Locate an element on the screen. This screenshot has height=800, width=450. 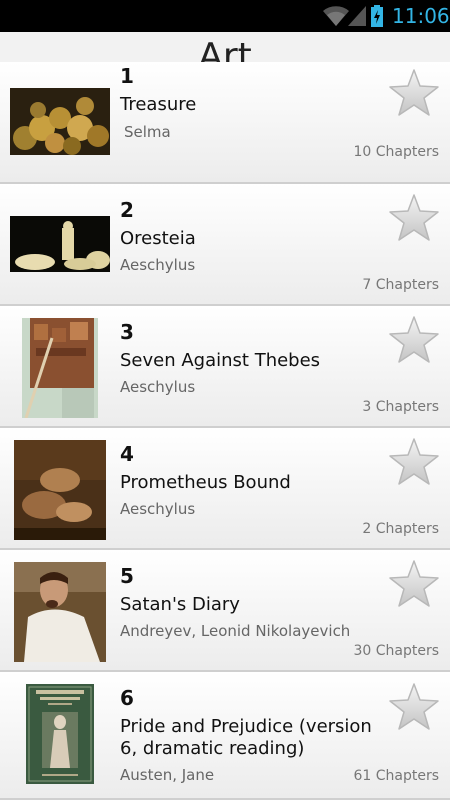
chapter-count: 3 Chapters is located at coordinates (400, 407).